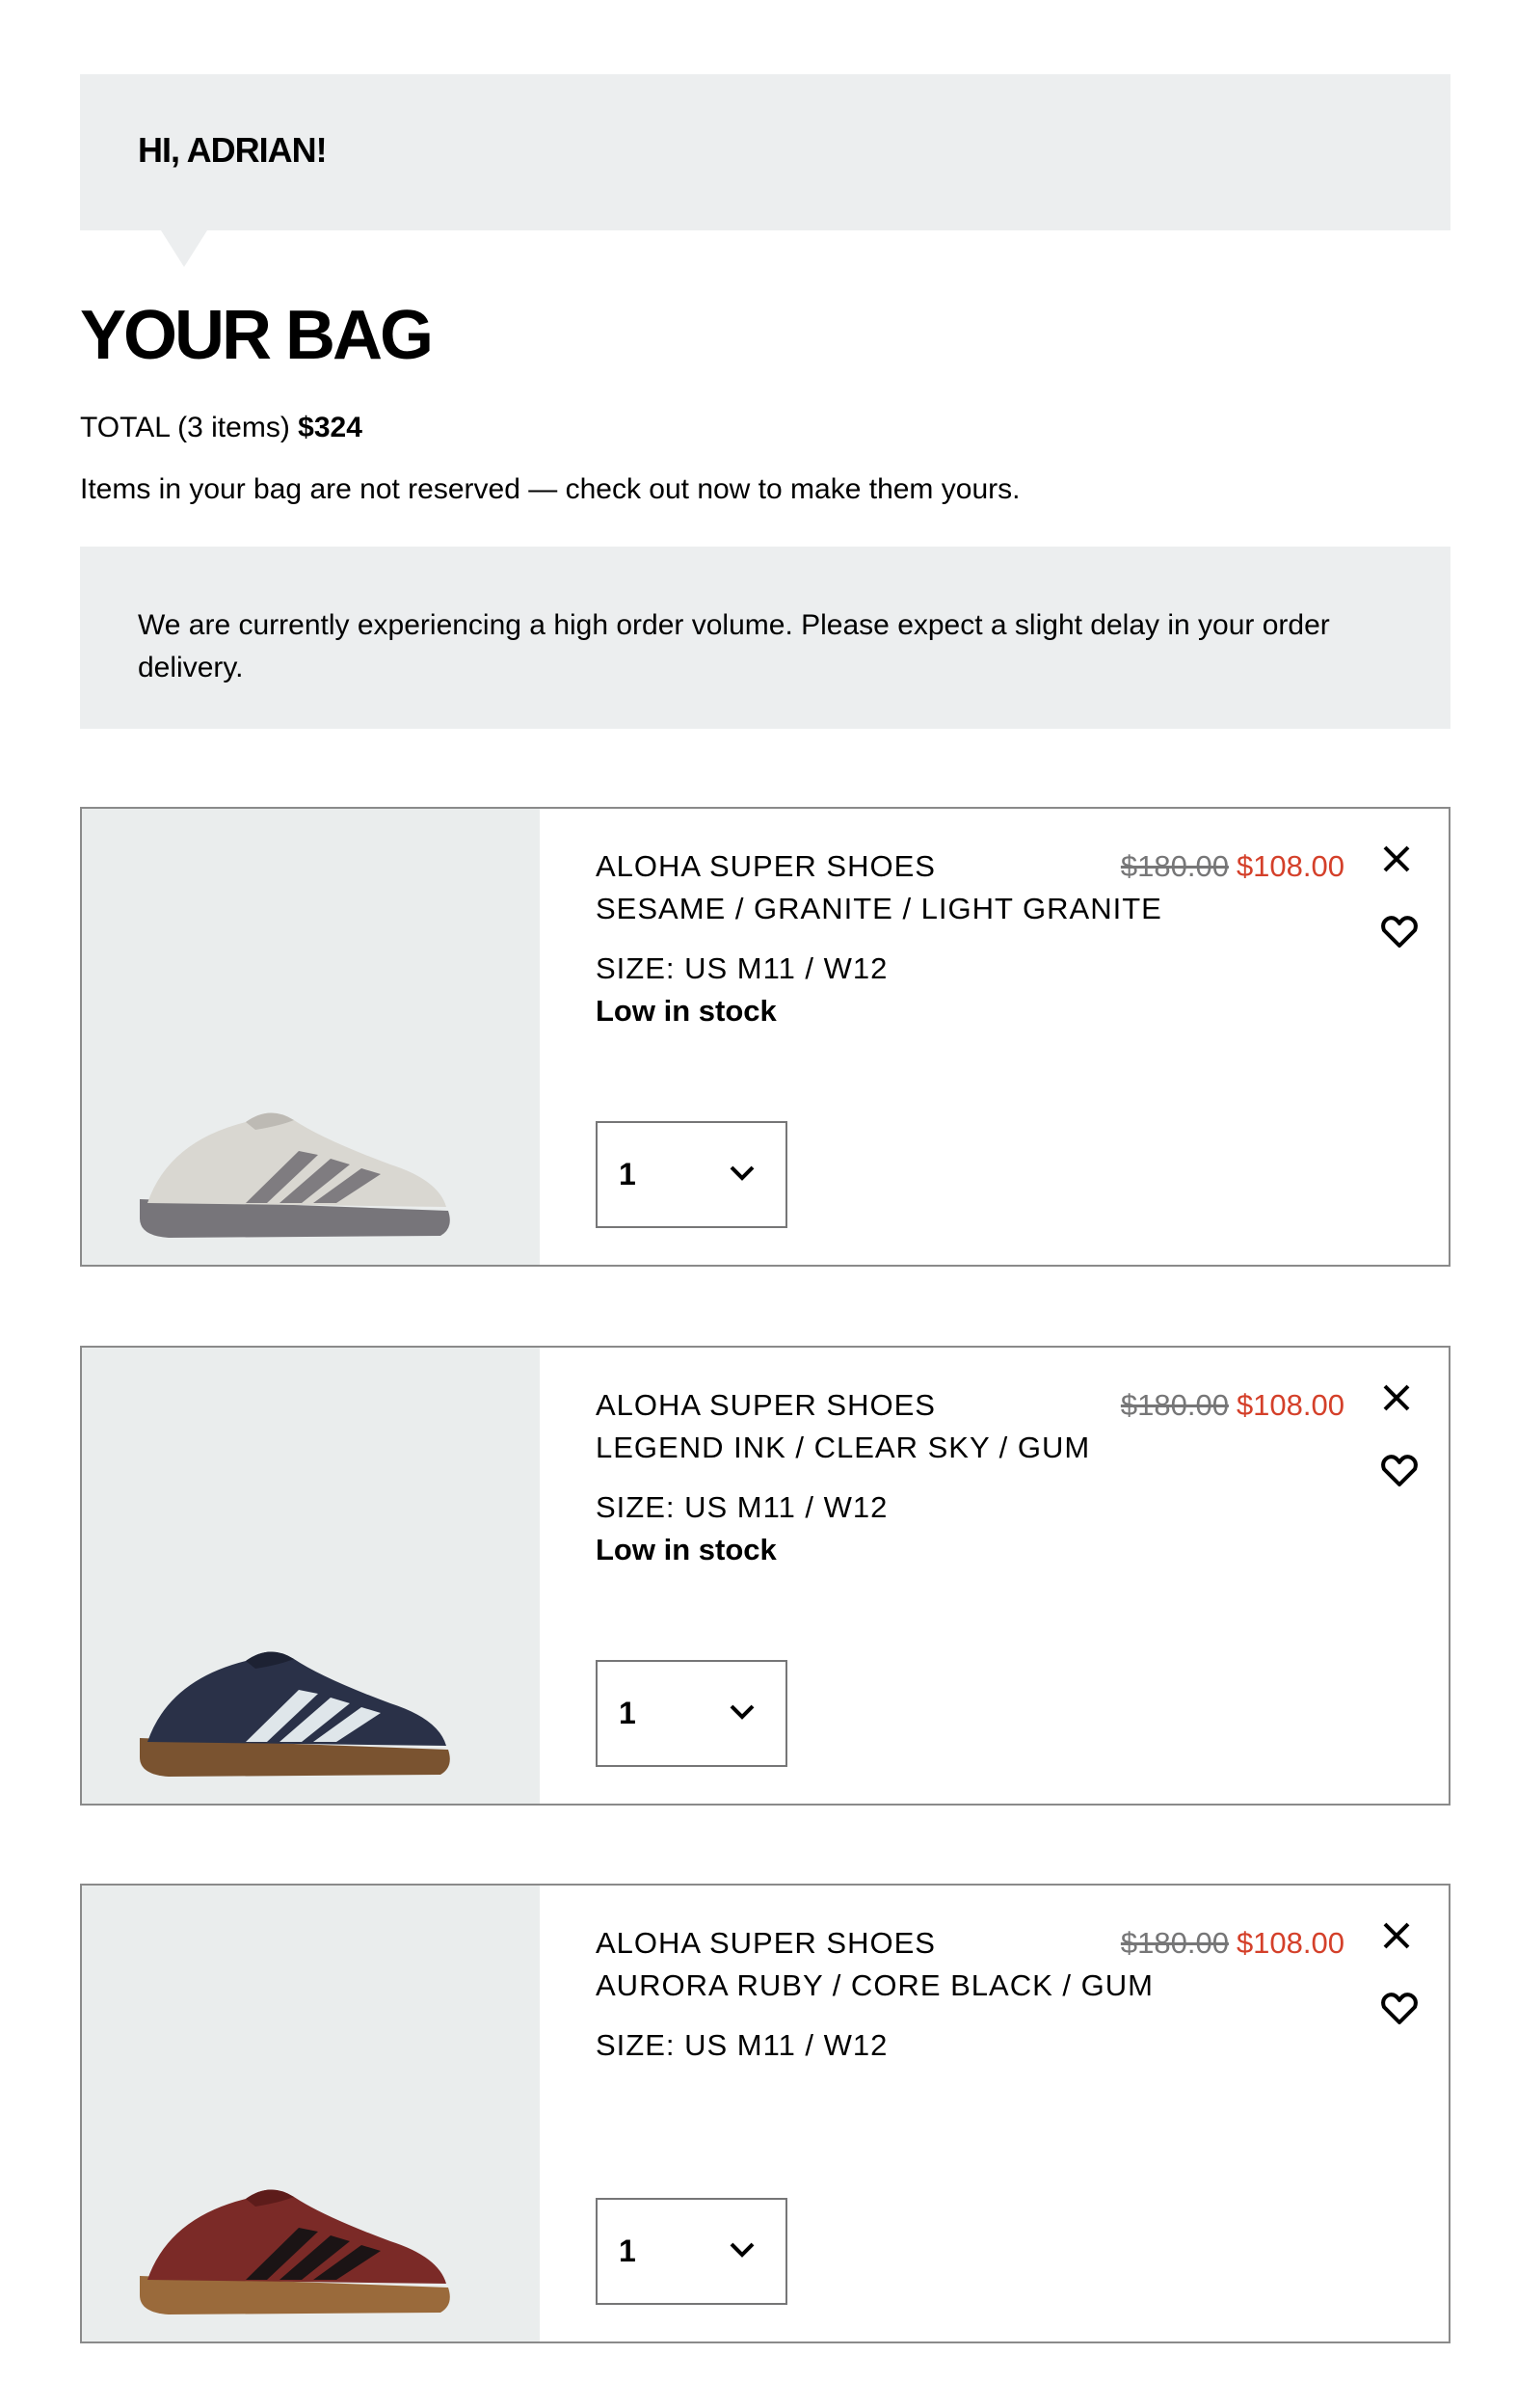 The image size is (1517, 2408). I want to click on bag-total: TOTAL (3 items) $324, so click(221, 428).